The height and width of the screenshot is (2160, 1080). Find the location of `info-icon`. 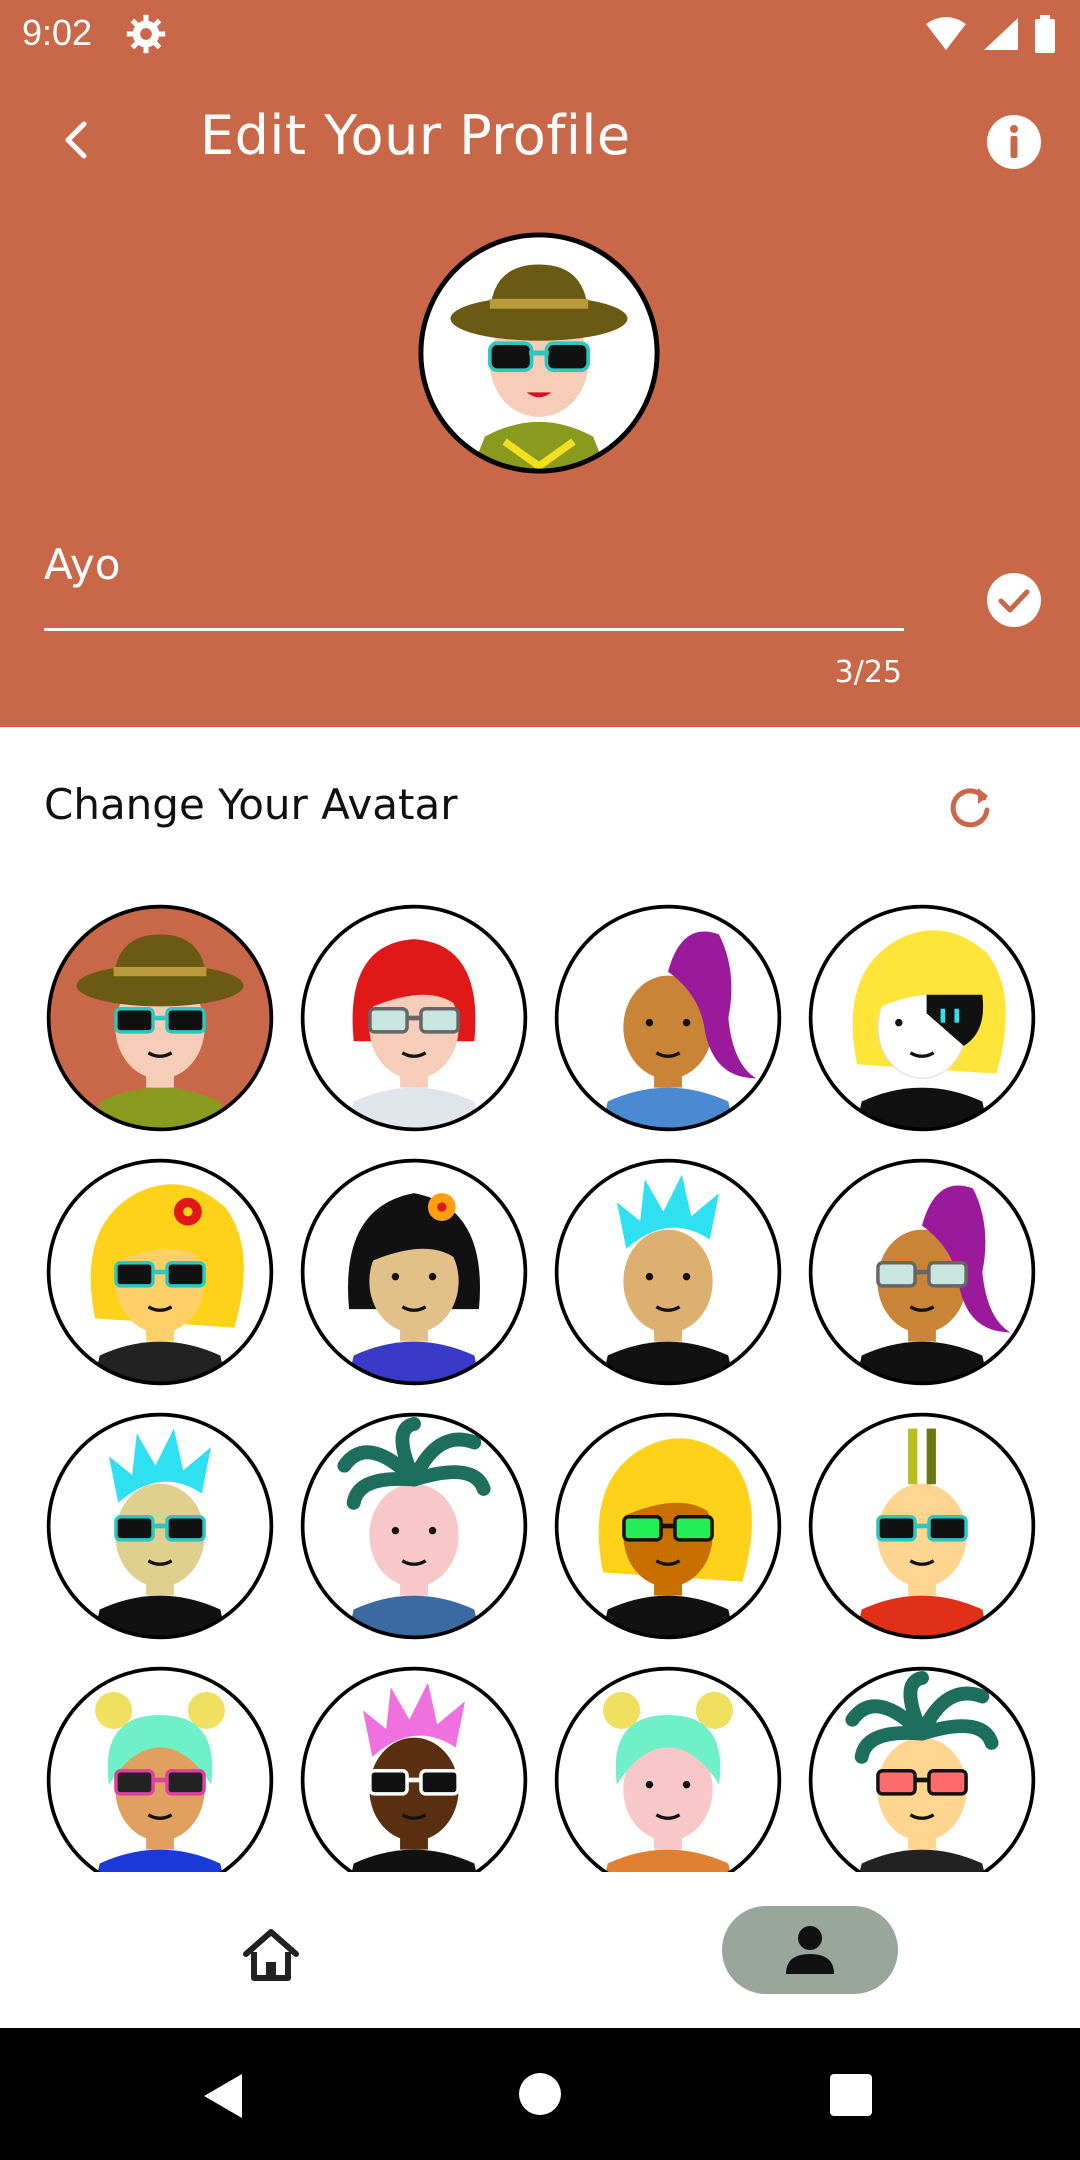

info-icon is located at coordinates (1014, 142).